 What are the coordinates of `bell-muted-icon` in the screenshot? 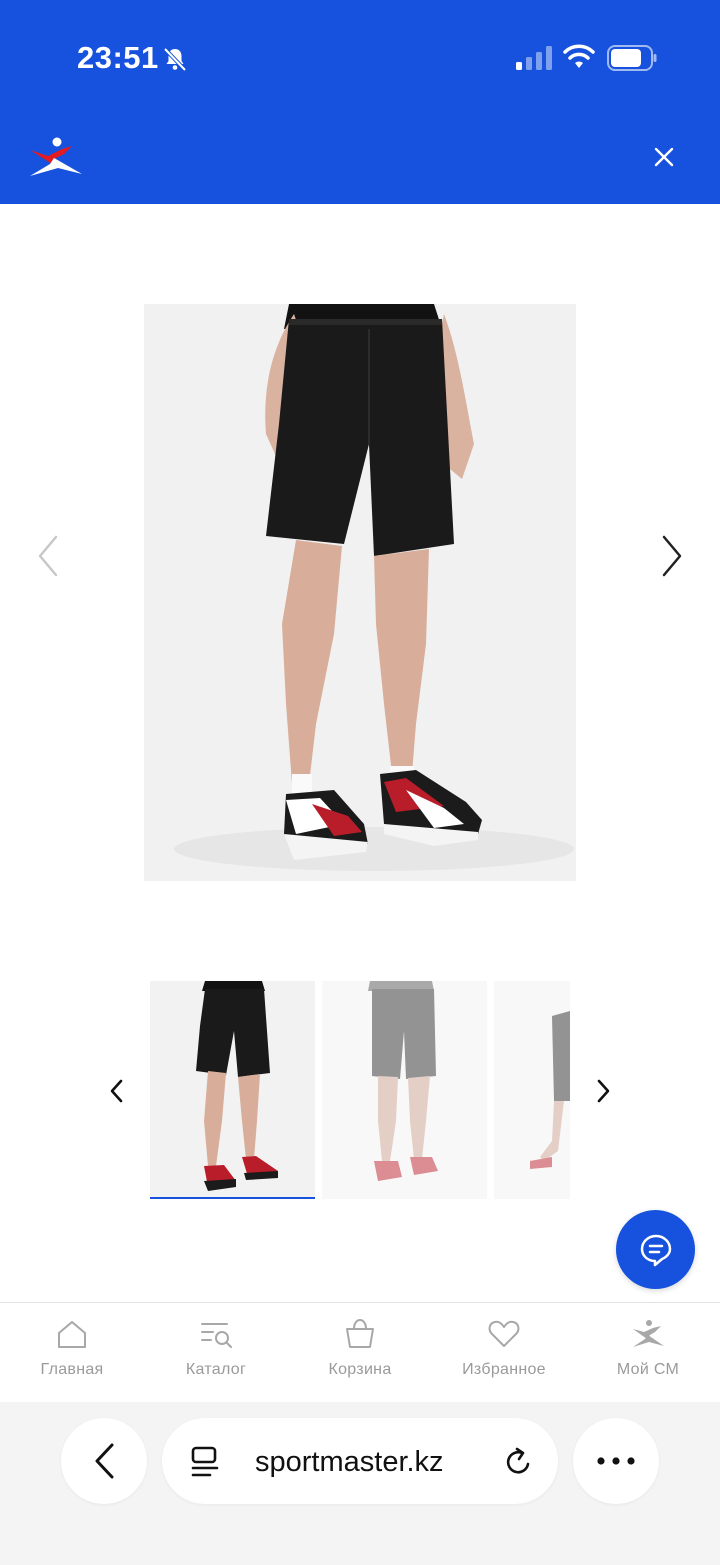 It's located at (175, 59).